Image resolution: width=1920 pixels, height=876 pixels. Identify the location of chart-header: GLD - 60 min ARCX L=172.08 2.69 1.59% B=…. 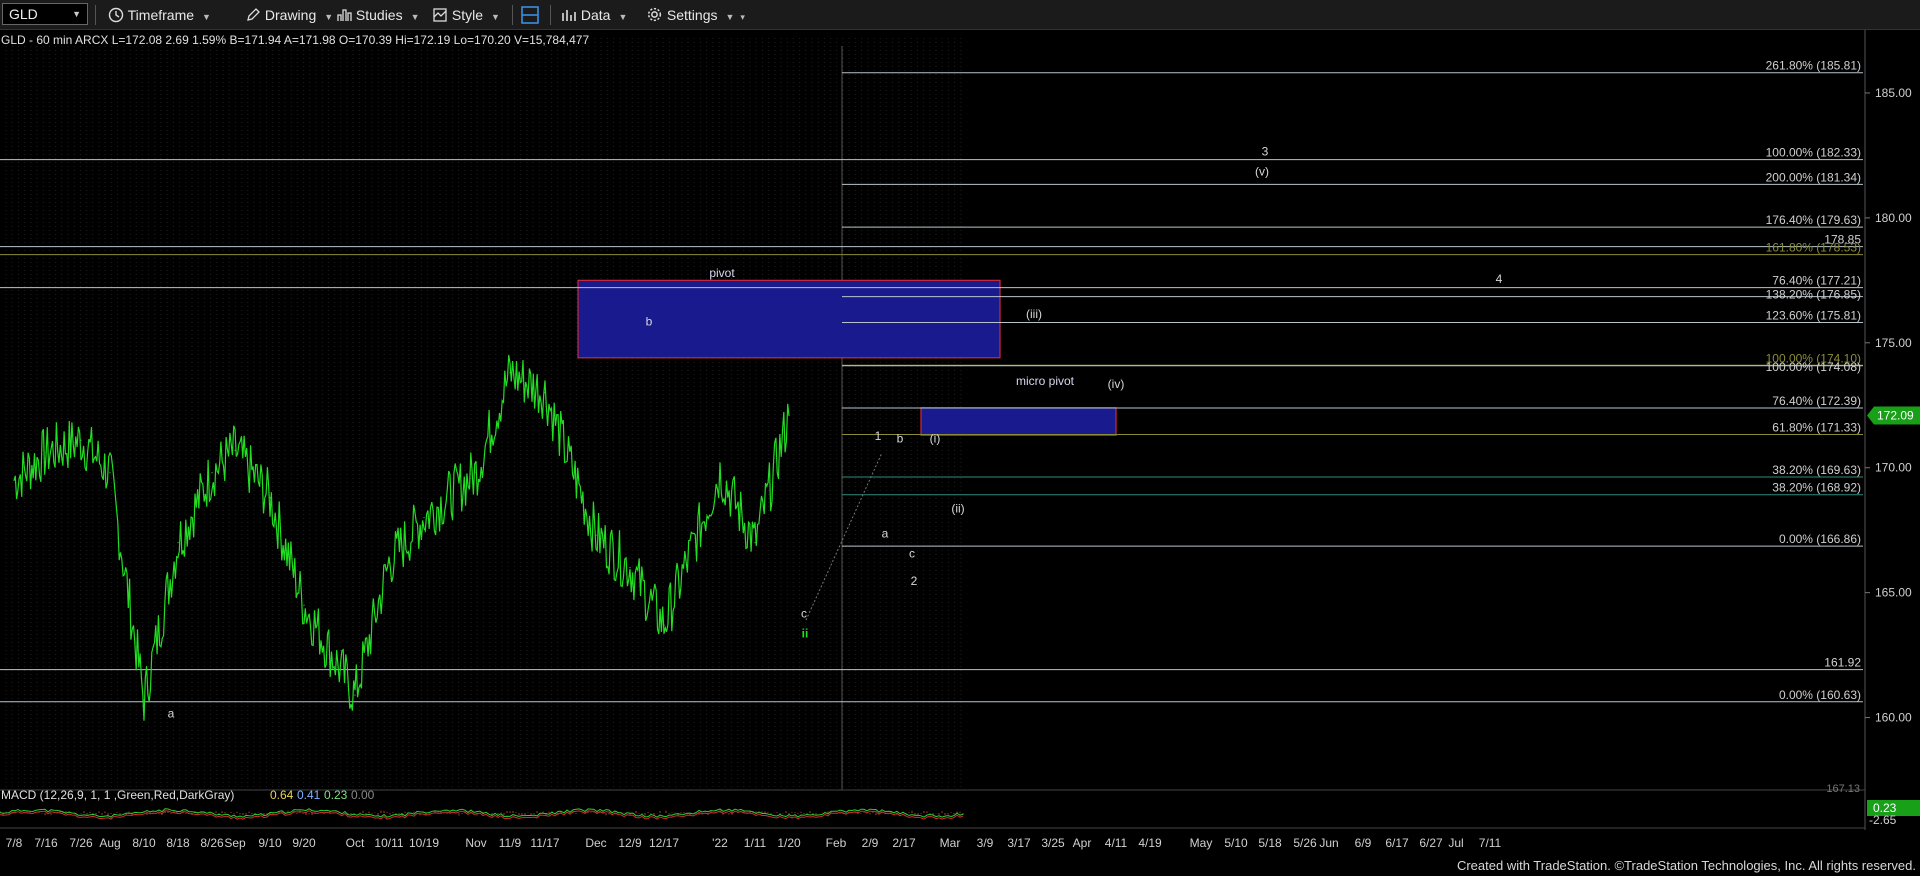
(295, 40).